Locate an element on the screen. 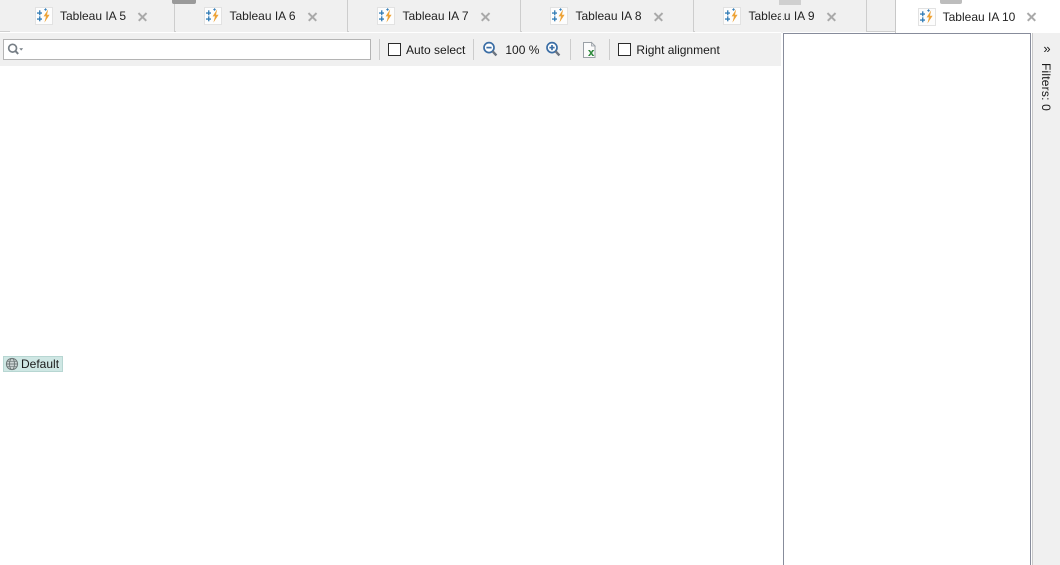 The height and width of the screenshot is (565, 1060). search-box is located at coordinates (187, 49).